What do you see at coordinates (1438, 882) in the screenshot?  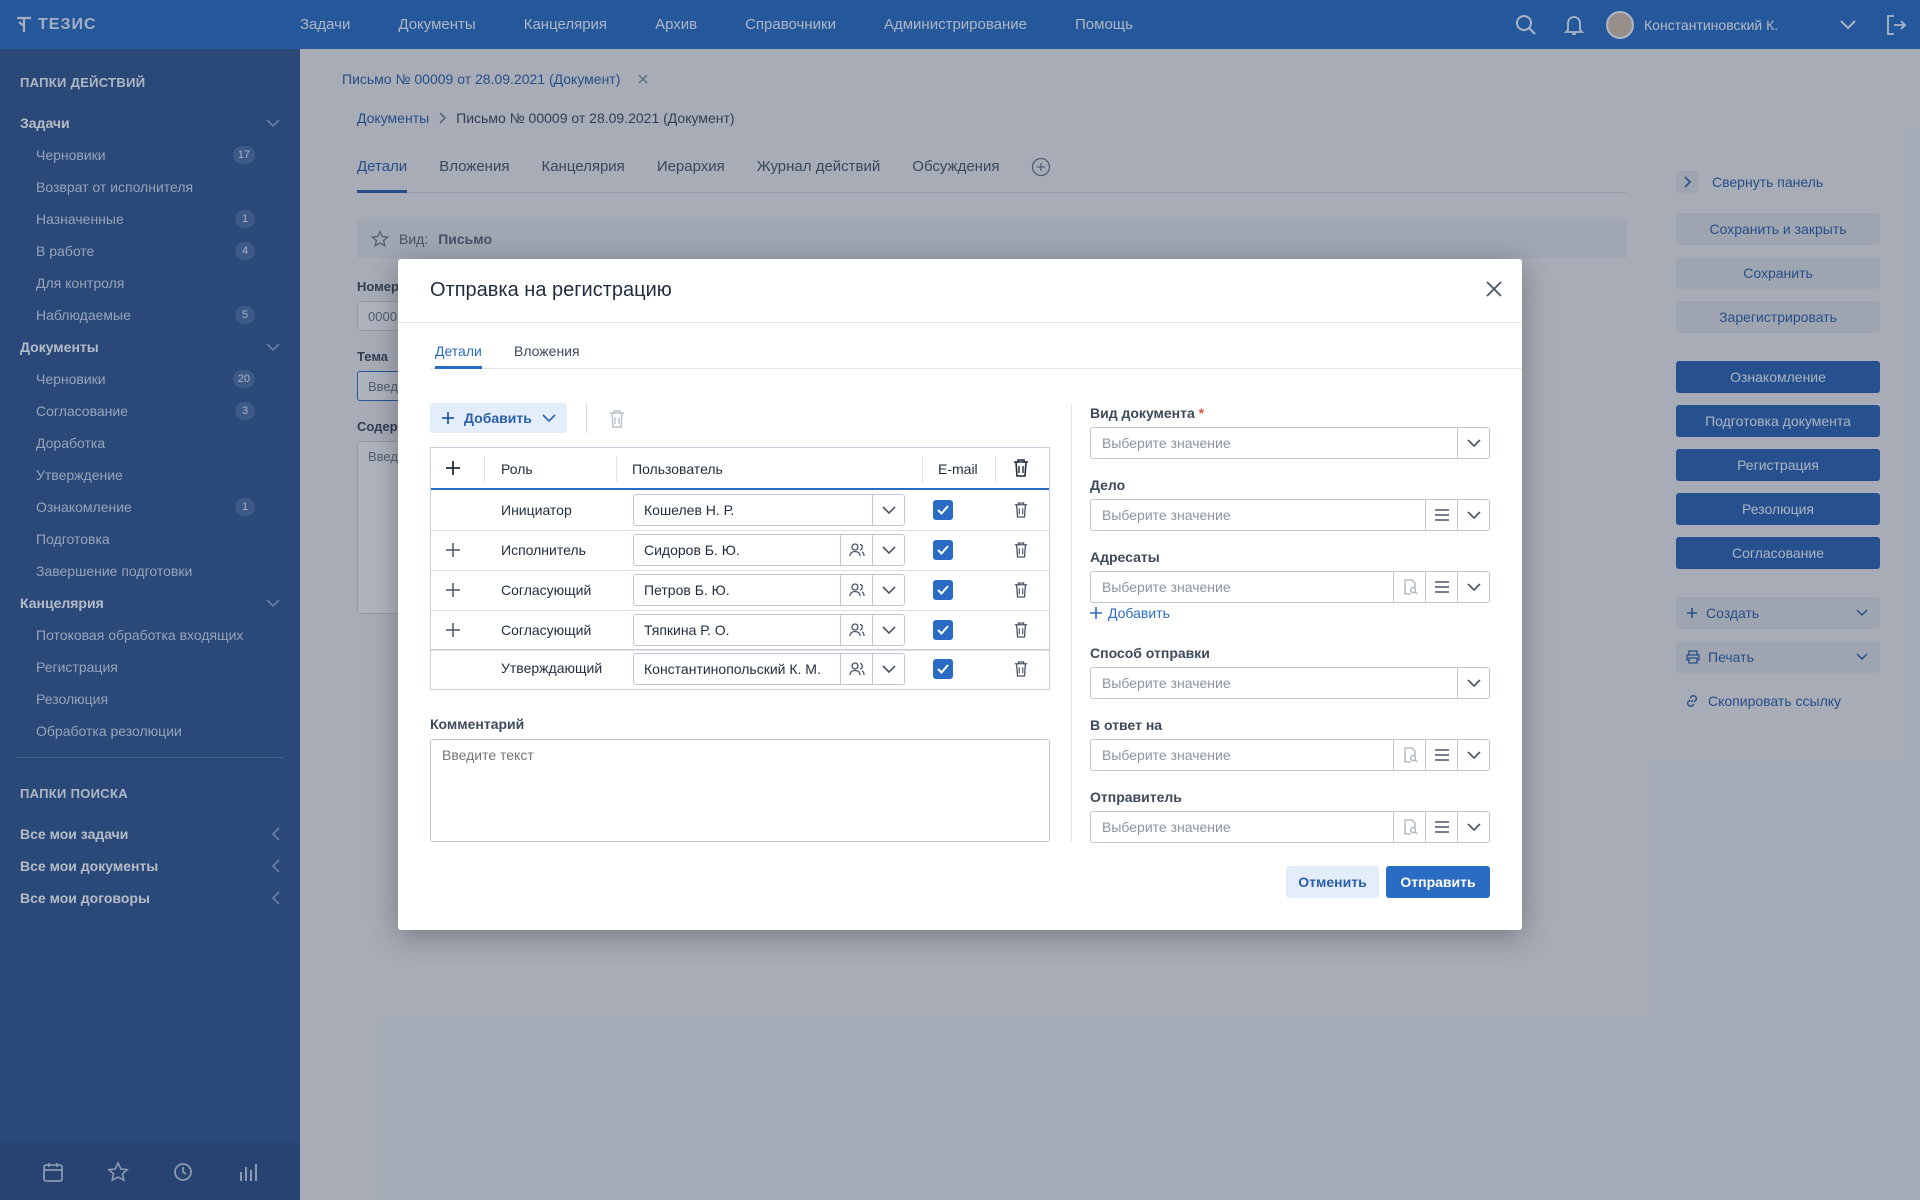 I see `send-button: Отправить` at bounding box center [1438, 882].